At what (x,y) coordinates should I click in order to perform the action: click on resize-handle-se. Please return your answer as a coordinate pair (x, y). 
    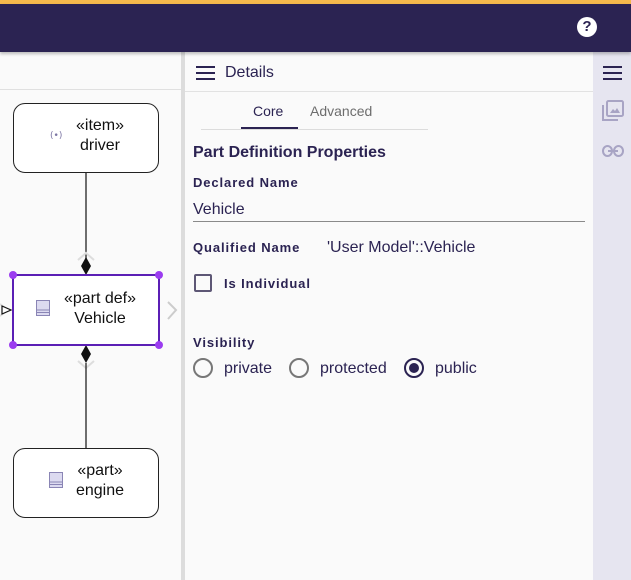
    Looking at the image, I should click on (159, 345).